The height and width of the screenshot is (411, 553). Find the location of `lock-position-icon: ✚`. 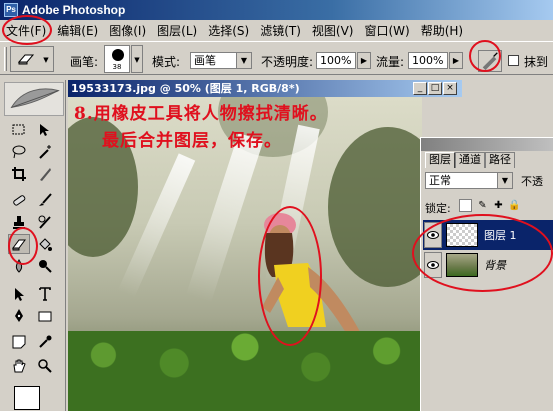

lock-position-icon: ✚ is located at coordinates (498, 205).